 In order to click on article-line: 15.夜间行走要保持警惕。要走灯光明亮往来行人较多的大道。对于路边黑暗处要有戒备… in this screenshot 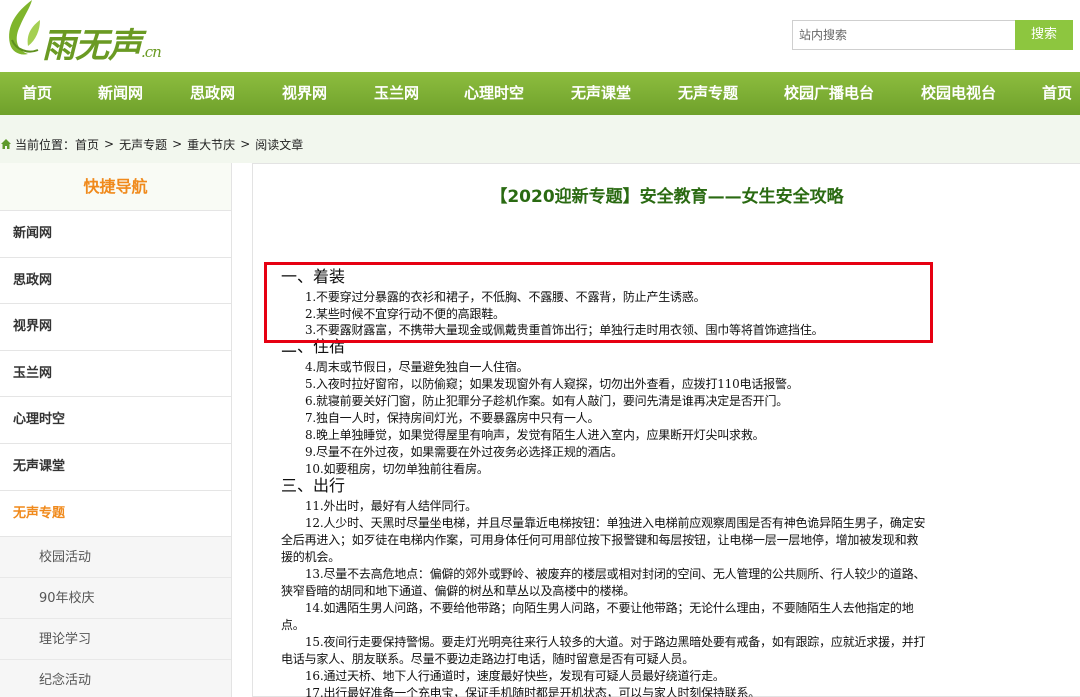, I will do `click(615, 642)`.